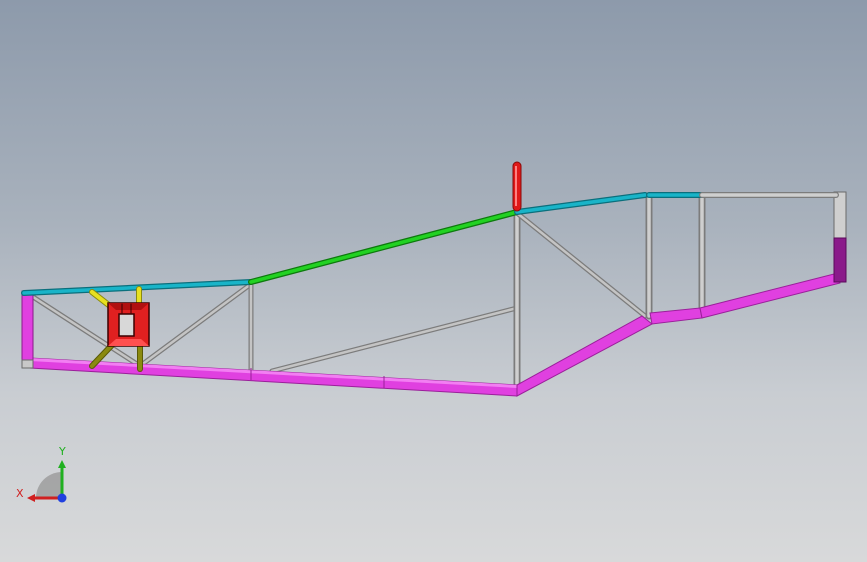 Image resolution: width=867 pixels, height=562 pixels. Describe the element at coordinates (31, 498) in the screenshot. I see `x-axis-arrow` at that location.